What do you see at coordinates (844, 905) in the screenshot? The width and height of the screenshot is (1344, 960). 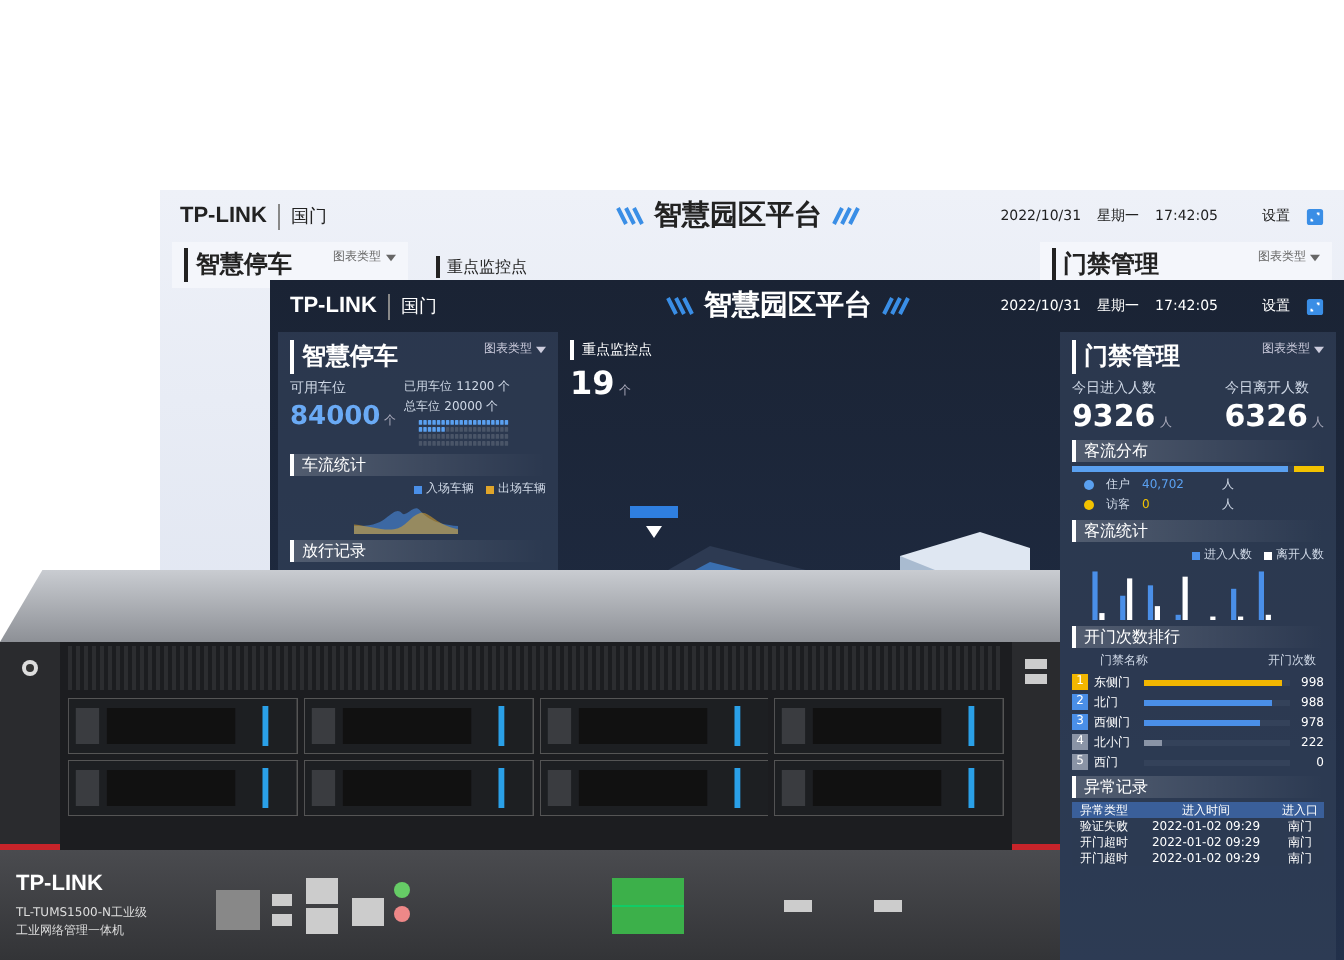 I see `usb-ports-drawing` at bounding box center [844, 905].